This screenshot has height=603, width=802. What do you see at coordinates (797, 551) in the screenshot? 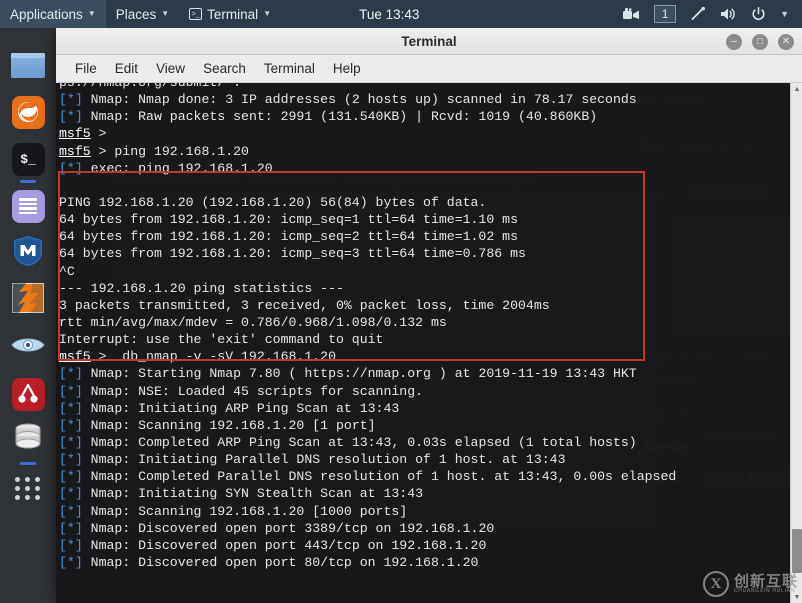
I see `scrollbar-thumb` at bounding box center [797, 551].